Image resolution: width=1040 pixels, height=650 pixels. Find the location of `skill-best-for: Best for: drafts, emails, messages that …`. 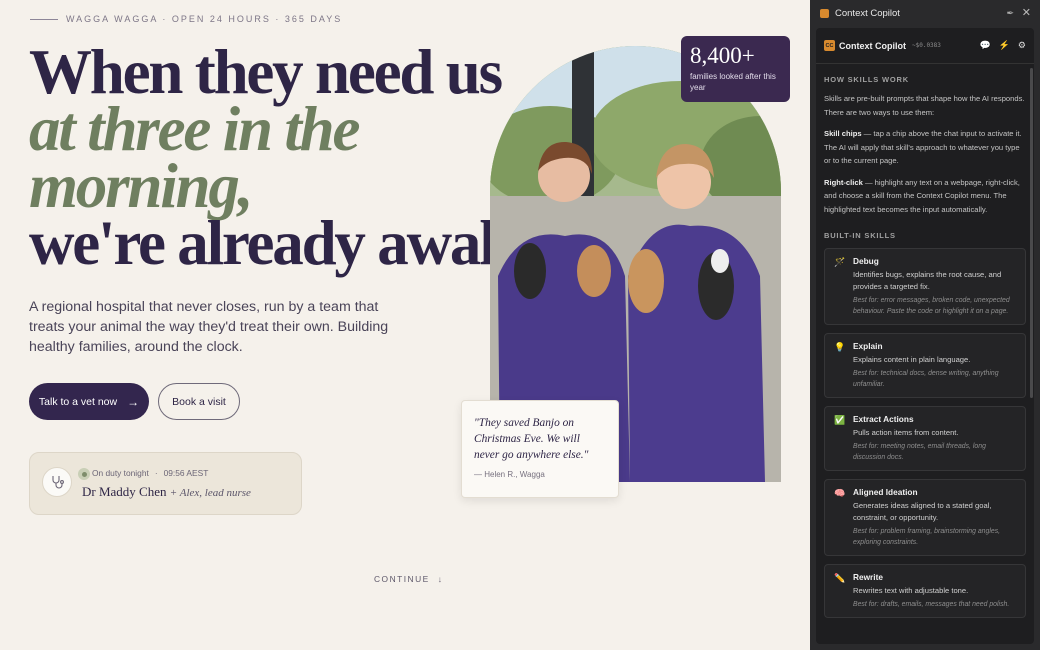

skill-best-for: Best for: drafts, emails, messages that … is located at coordinates (931, 604).